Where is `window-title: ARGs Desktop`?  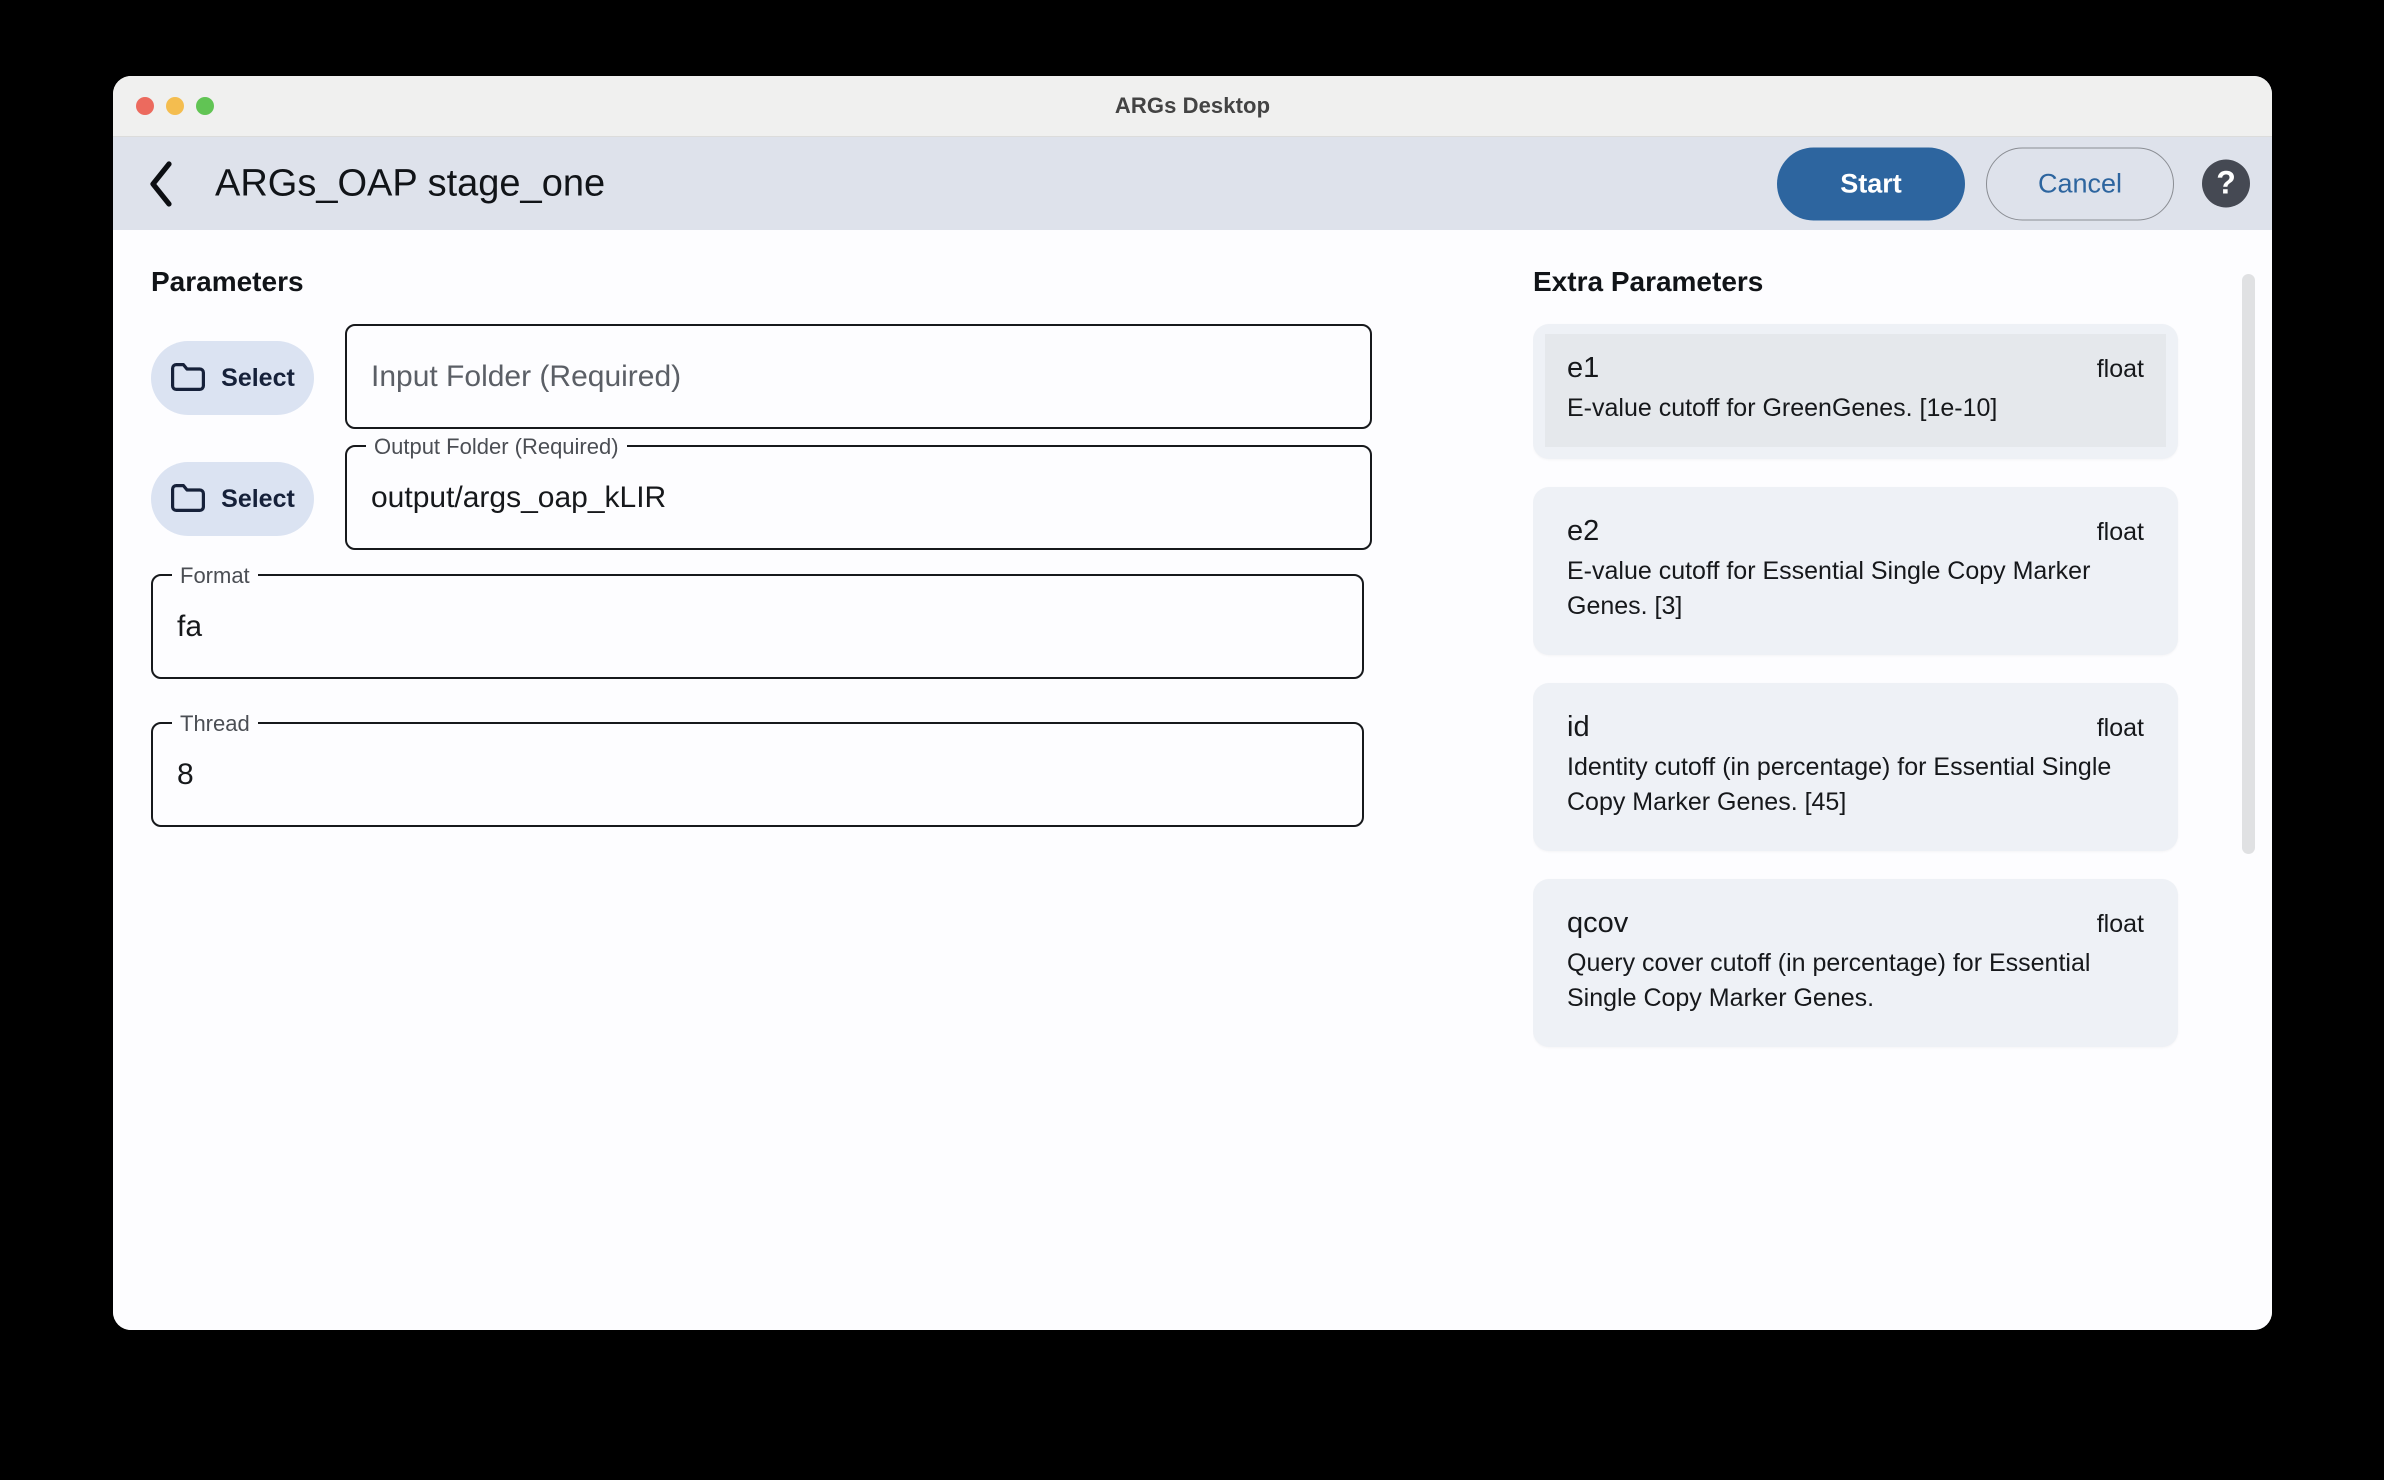
window-title: ARGs Desktop is located at coordinates (1192, 105).